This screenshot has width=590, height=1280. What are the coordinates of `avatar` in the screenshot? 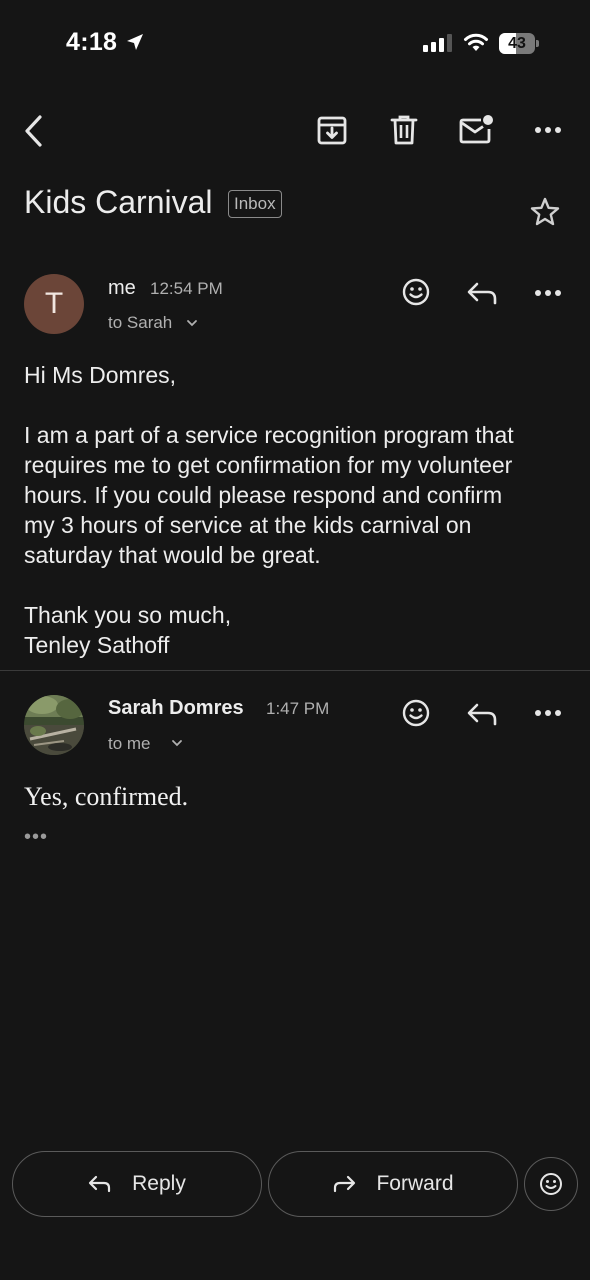 It's located at (54, 725).